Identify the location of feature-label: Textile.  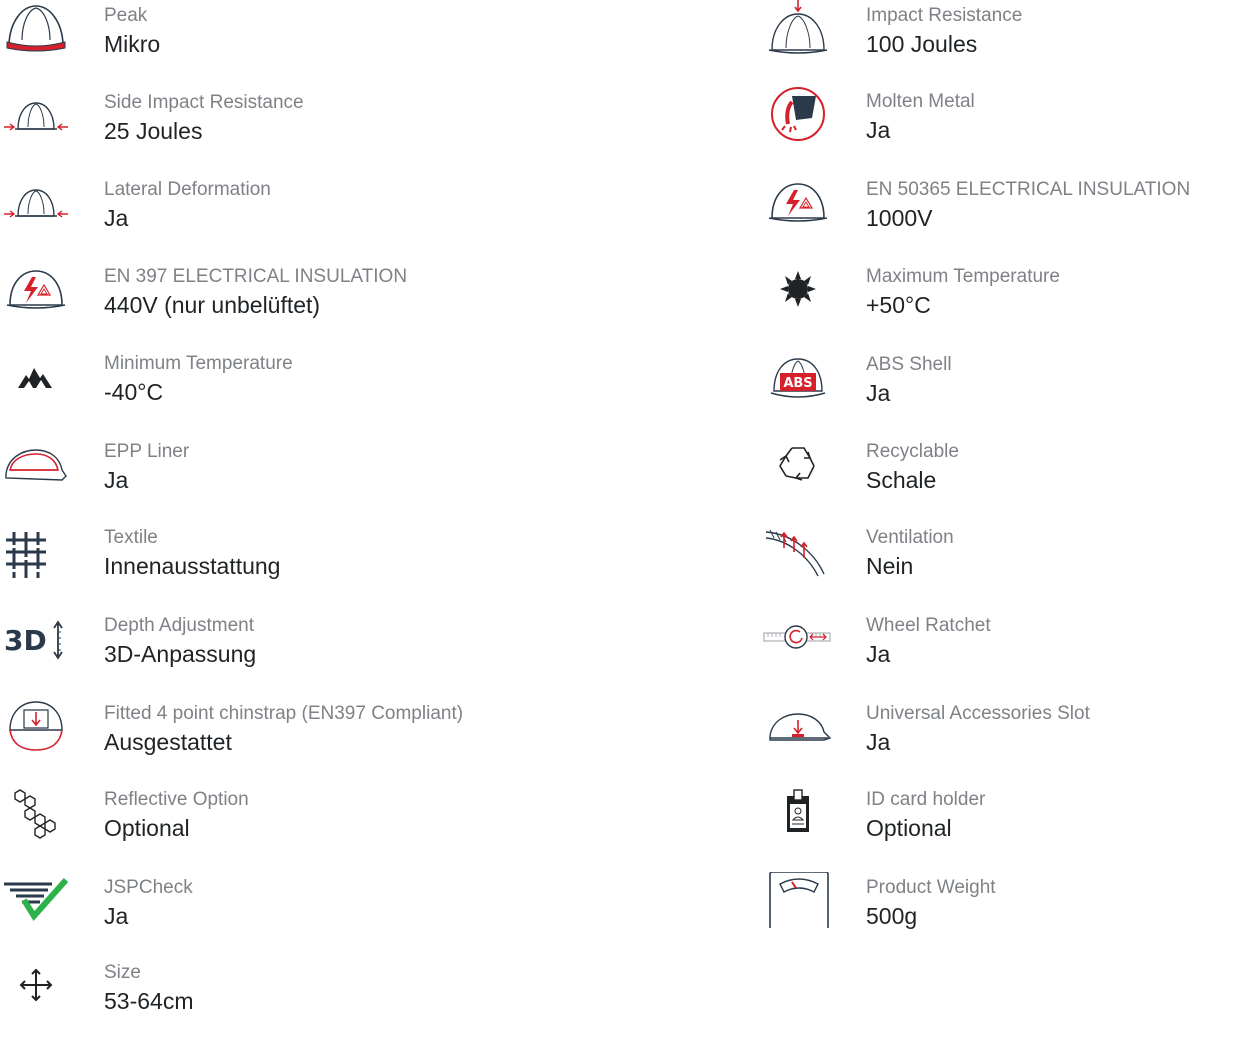
(131, 537).